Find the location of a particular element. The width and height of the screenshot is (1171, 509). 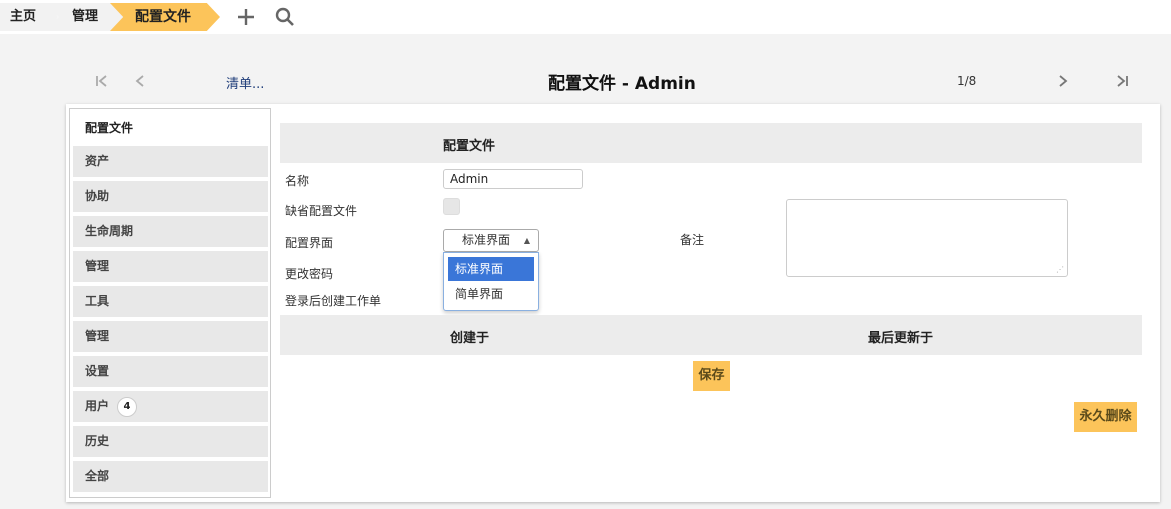

interface-dropdown: 标准界面 简单界面 is located at coordinates (491, 281).